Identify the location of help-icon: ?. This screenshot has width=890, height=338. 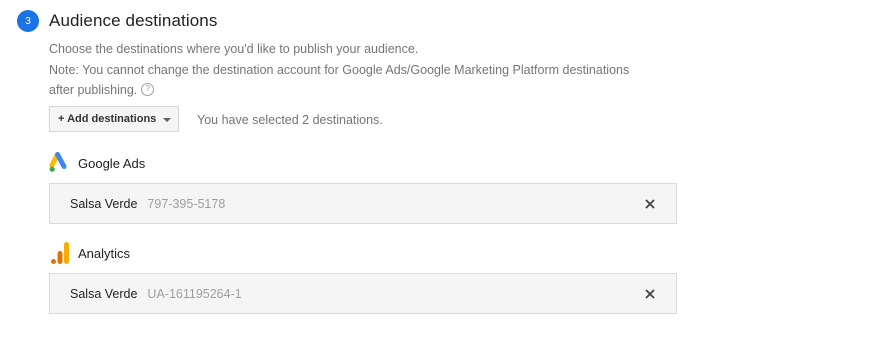
(148, 90).